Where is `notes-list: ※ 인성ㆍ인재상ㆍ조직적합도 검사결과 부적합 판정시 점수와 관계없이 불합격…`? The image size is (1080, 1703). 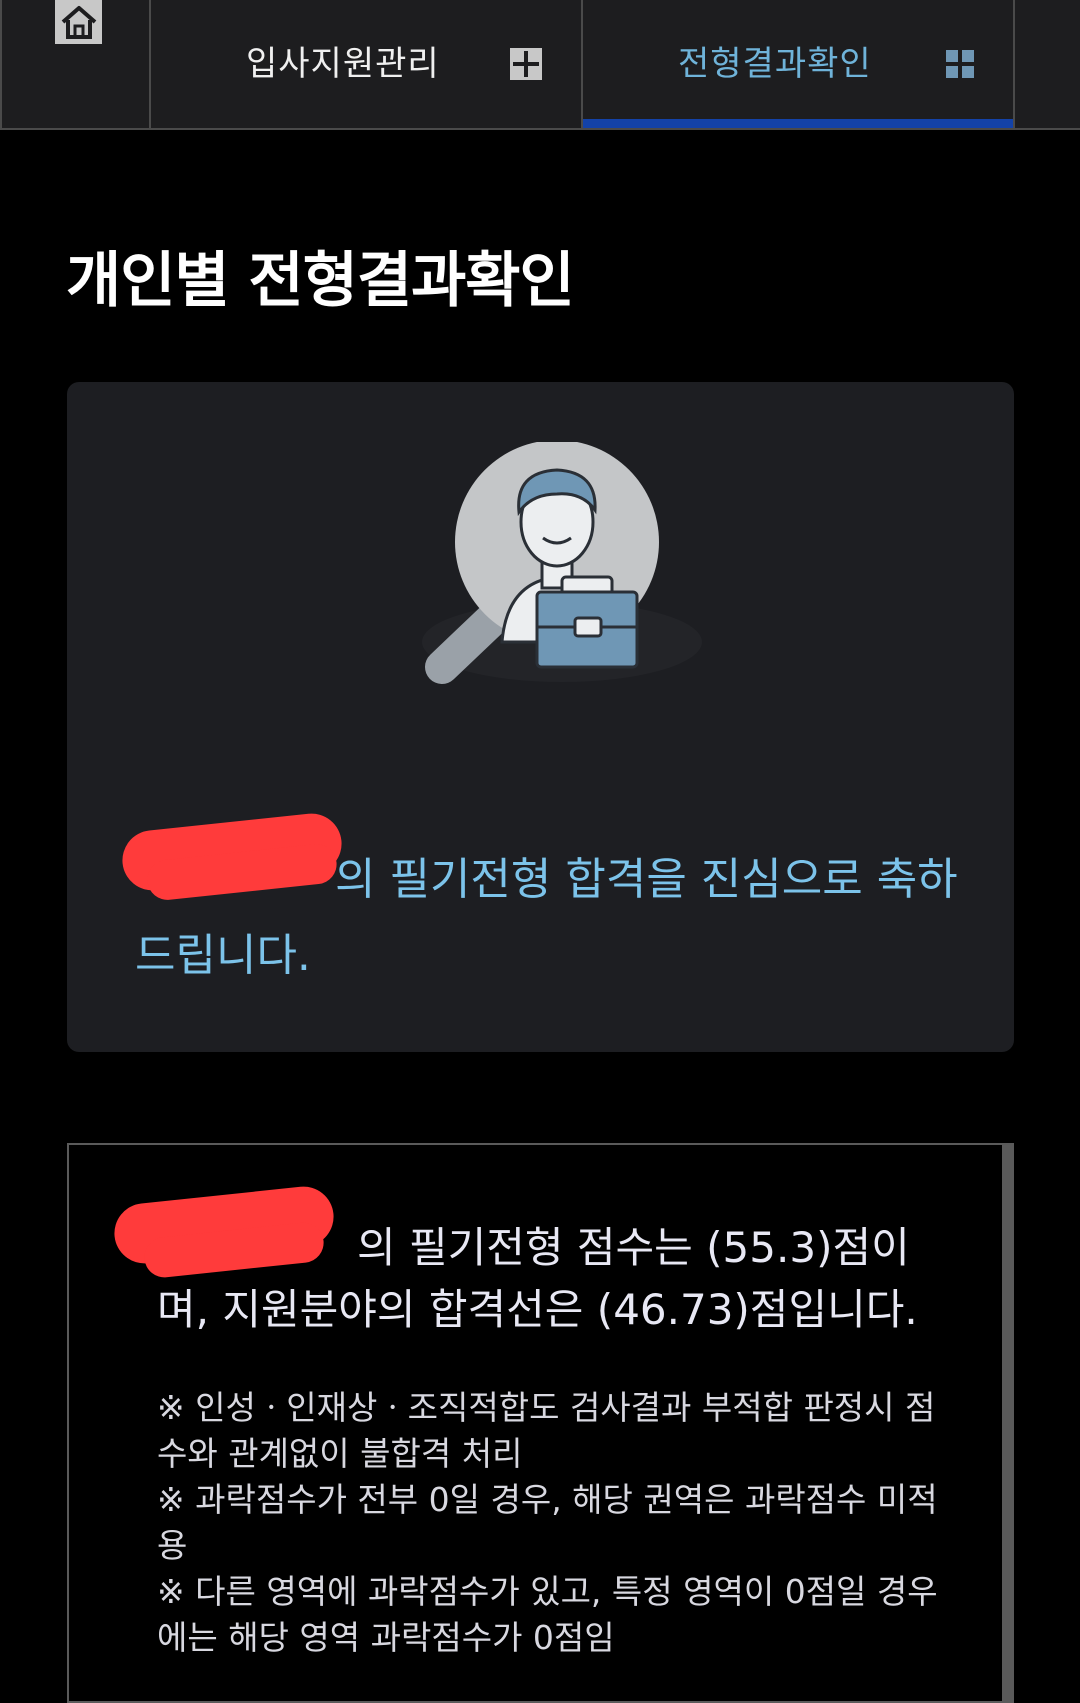
notes-list: ※ 인성ㆍ인재상ㆍ조직적합도 검사결과 부적합 판정시 점수와 관계없이 불합격… is located at coordinates (552, 1523).